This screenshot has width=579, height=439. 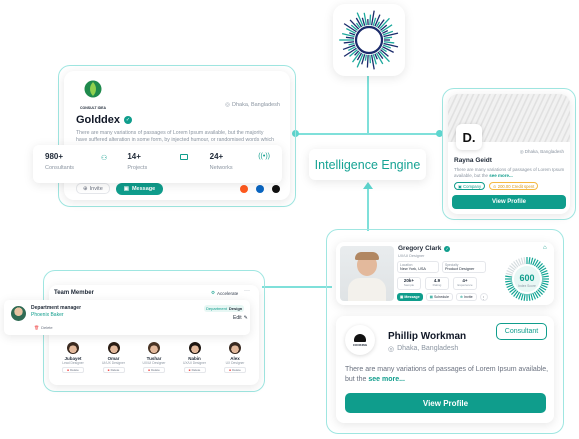 What do you see at coordinates (139, 189) in the screenshot?
I see `message-button: ▣ Message` at bounding box center [139, 189].